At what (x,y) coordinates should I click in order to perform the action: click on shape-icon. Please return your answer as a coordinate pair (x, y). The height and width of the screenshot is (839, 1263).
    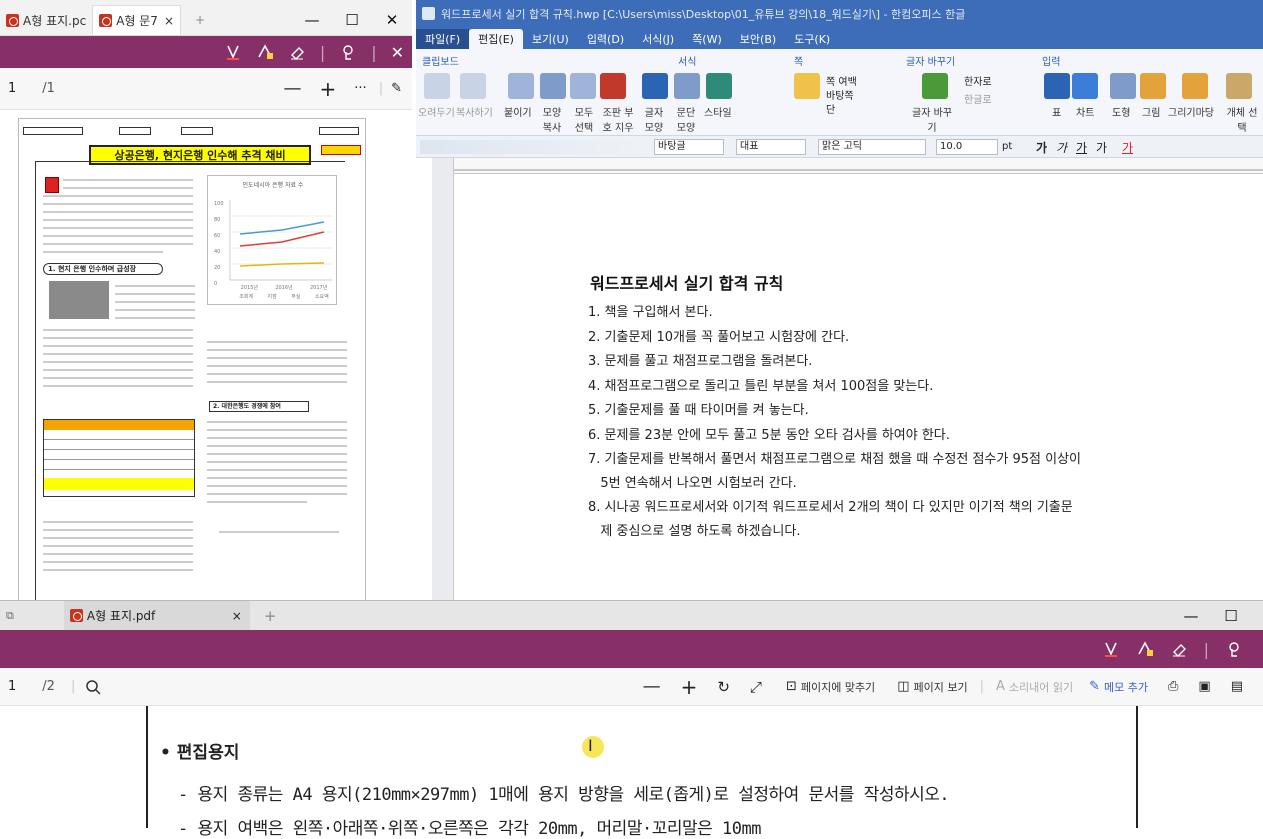
    Looking at the image, I should click on (1123, 86).